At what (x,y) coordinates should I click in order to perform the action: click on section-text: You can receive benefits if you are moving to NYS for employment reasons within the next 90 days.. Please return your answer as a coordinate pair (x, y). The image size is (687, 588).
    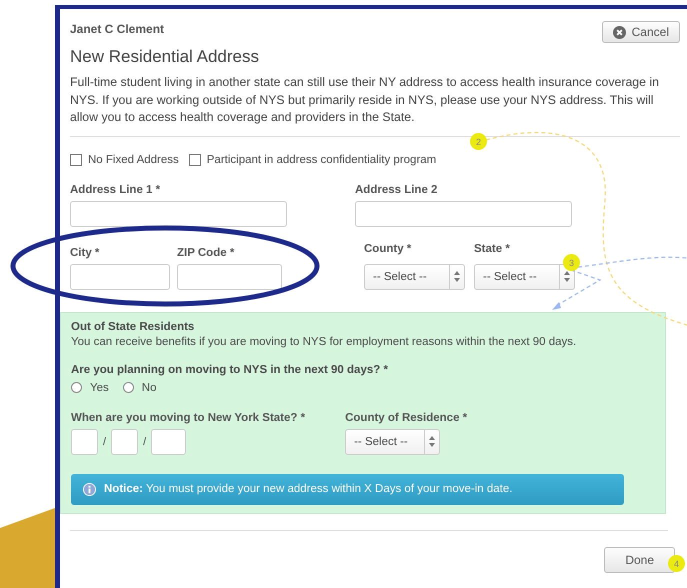
    Looking at the image, I should click on (324, 342).